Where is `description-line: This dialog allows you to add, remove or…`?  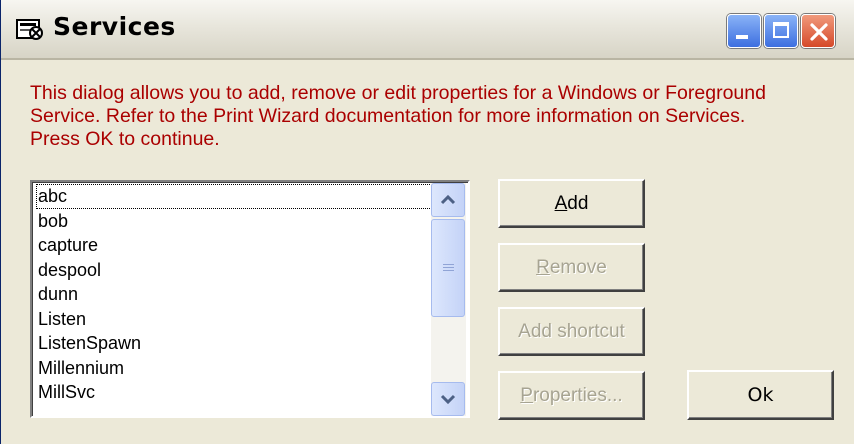
description-line: This dialog allows you to add, remove or… is located at coordinates (398, 93).